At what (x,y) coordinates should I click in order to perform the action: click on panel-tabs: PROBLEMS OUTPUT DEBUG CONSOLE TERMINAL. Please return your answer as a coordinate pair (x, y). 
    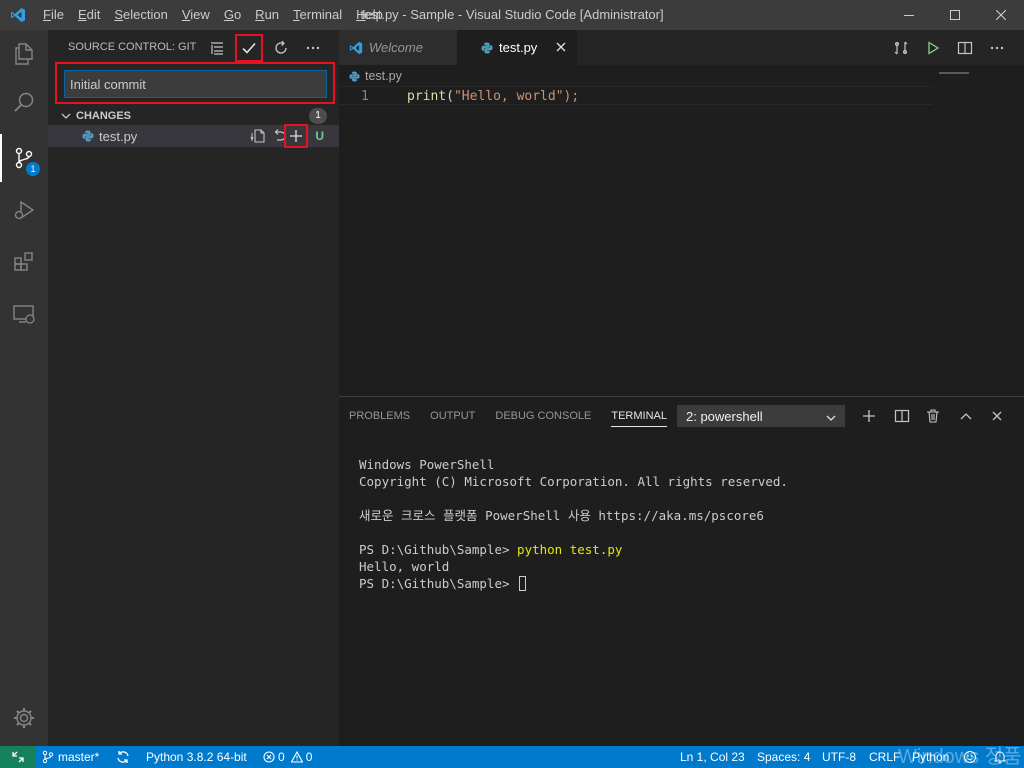
    Looking at the image, I should click on (508, 416).